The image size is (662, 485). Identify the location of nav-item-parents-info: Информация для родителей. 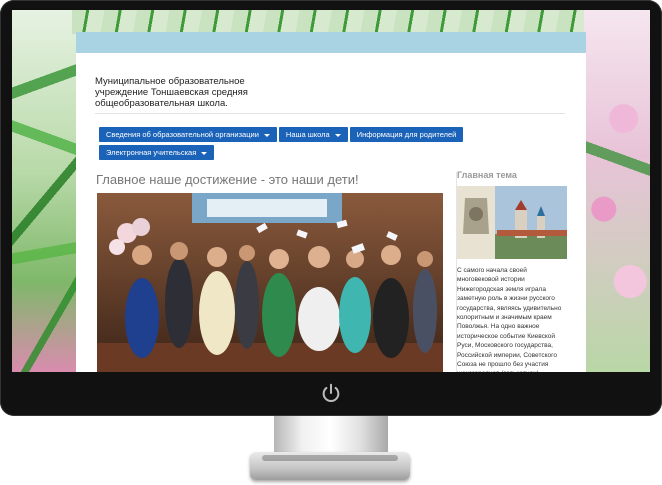
(406, 134).